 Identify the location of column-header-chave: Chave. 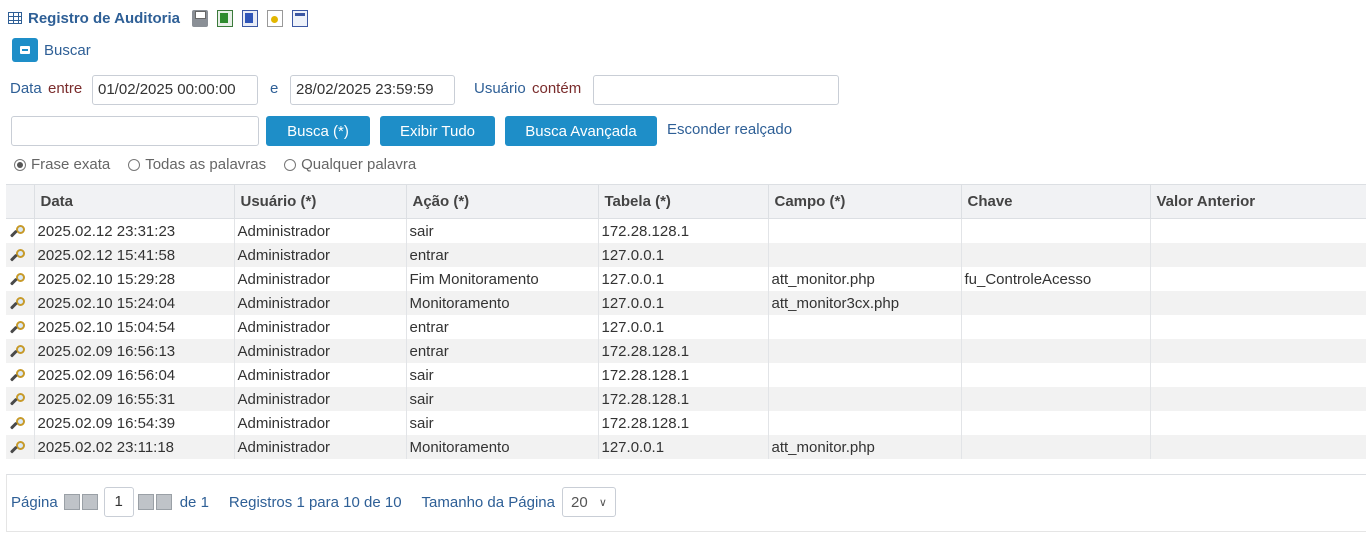
(1056, 201).